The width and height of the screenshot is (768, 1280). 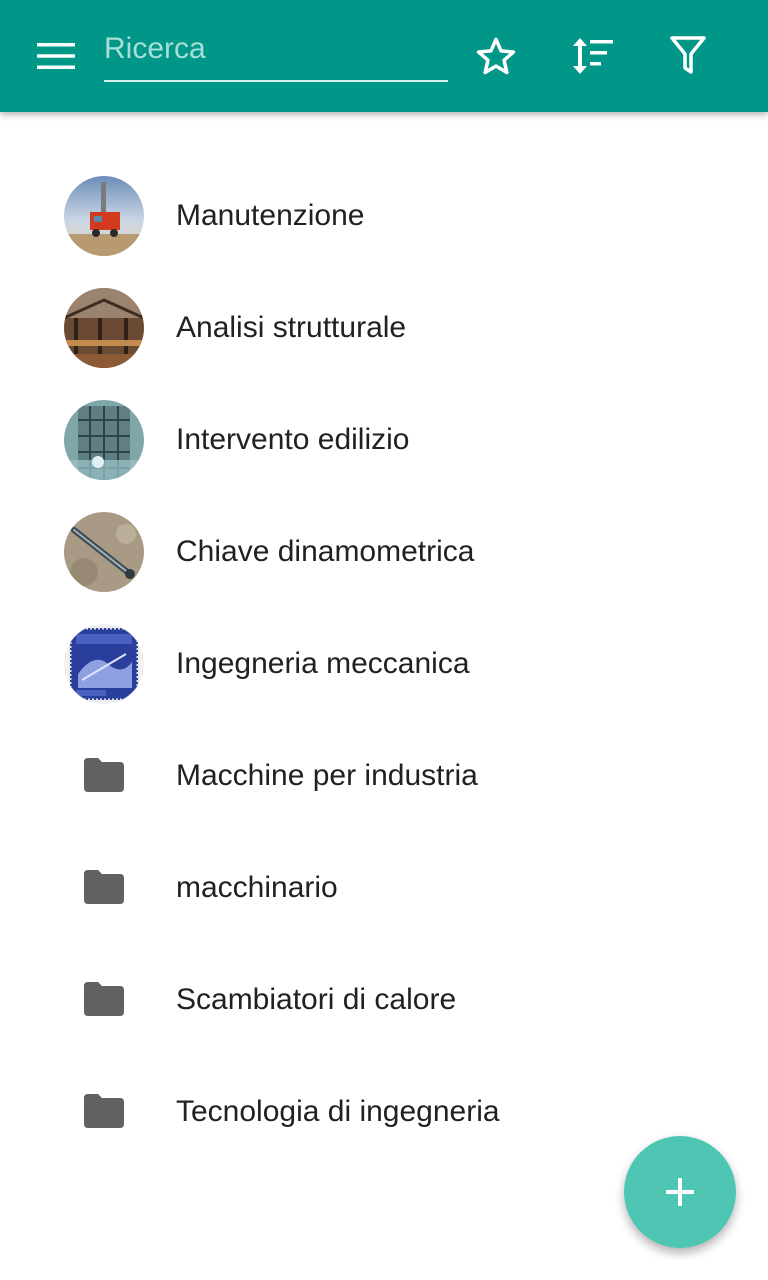 I want to click on add-icon, so click(x=680, y=1192).